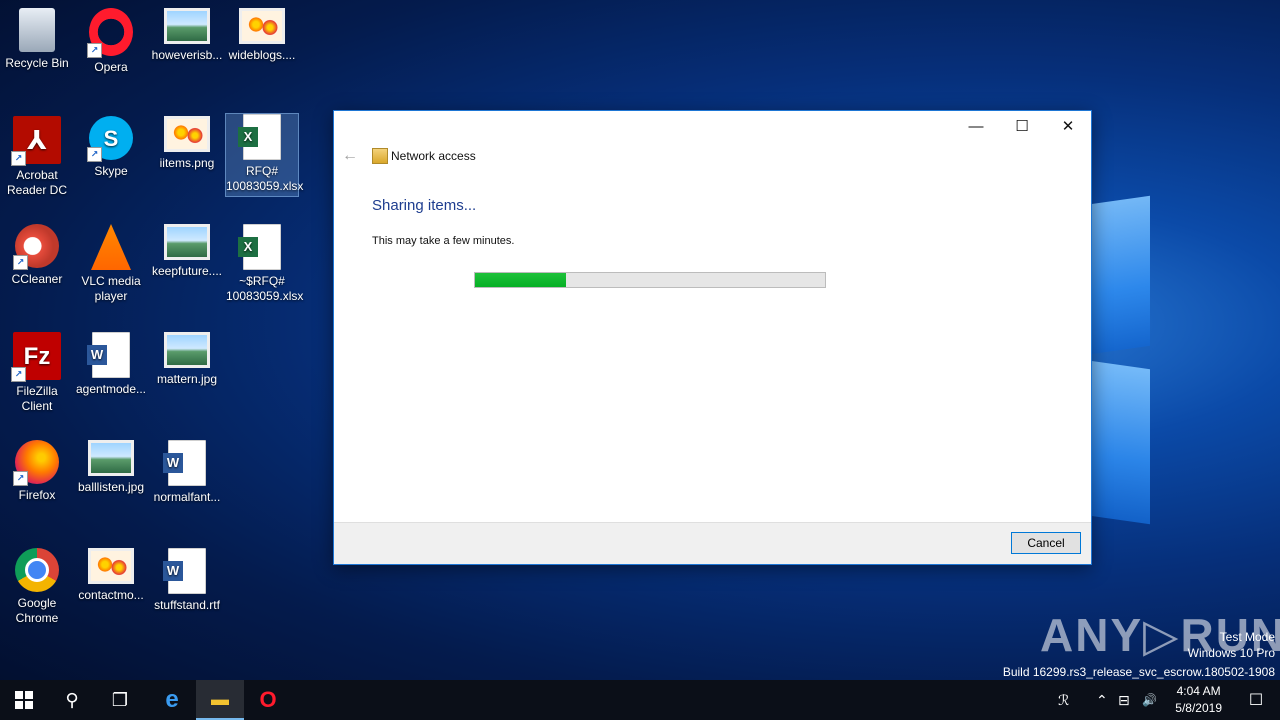 The width and height of the screenshot is (1280, 720). Describe the element at coordinates (187, 379) in the screenshot. I see `desktop-icon-label: mattern.jpg` at that location.